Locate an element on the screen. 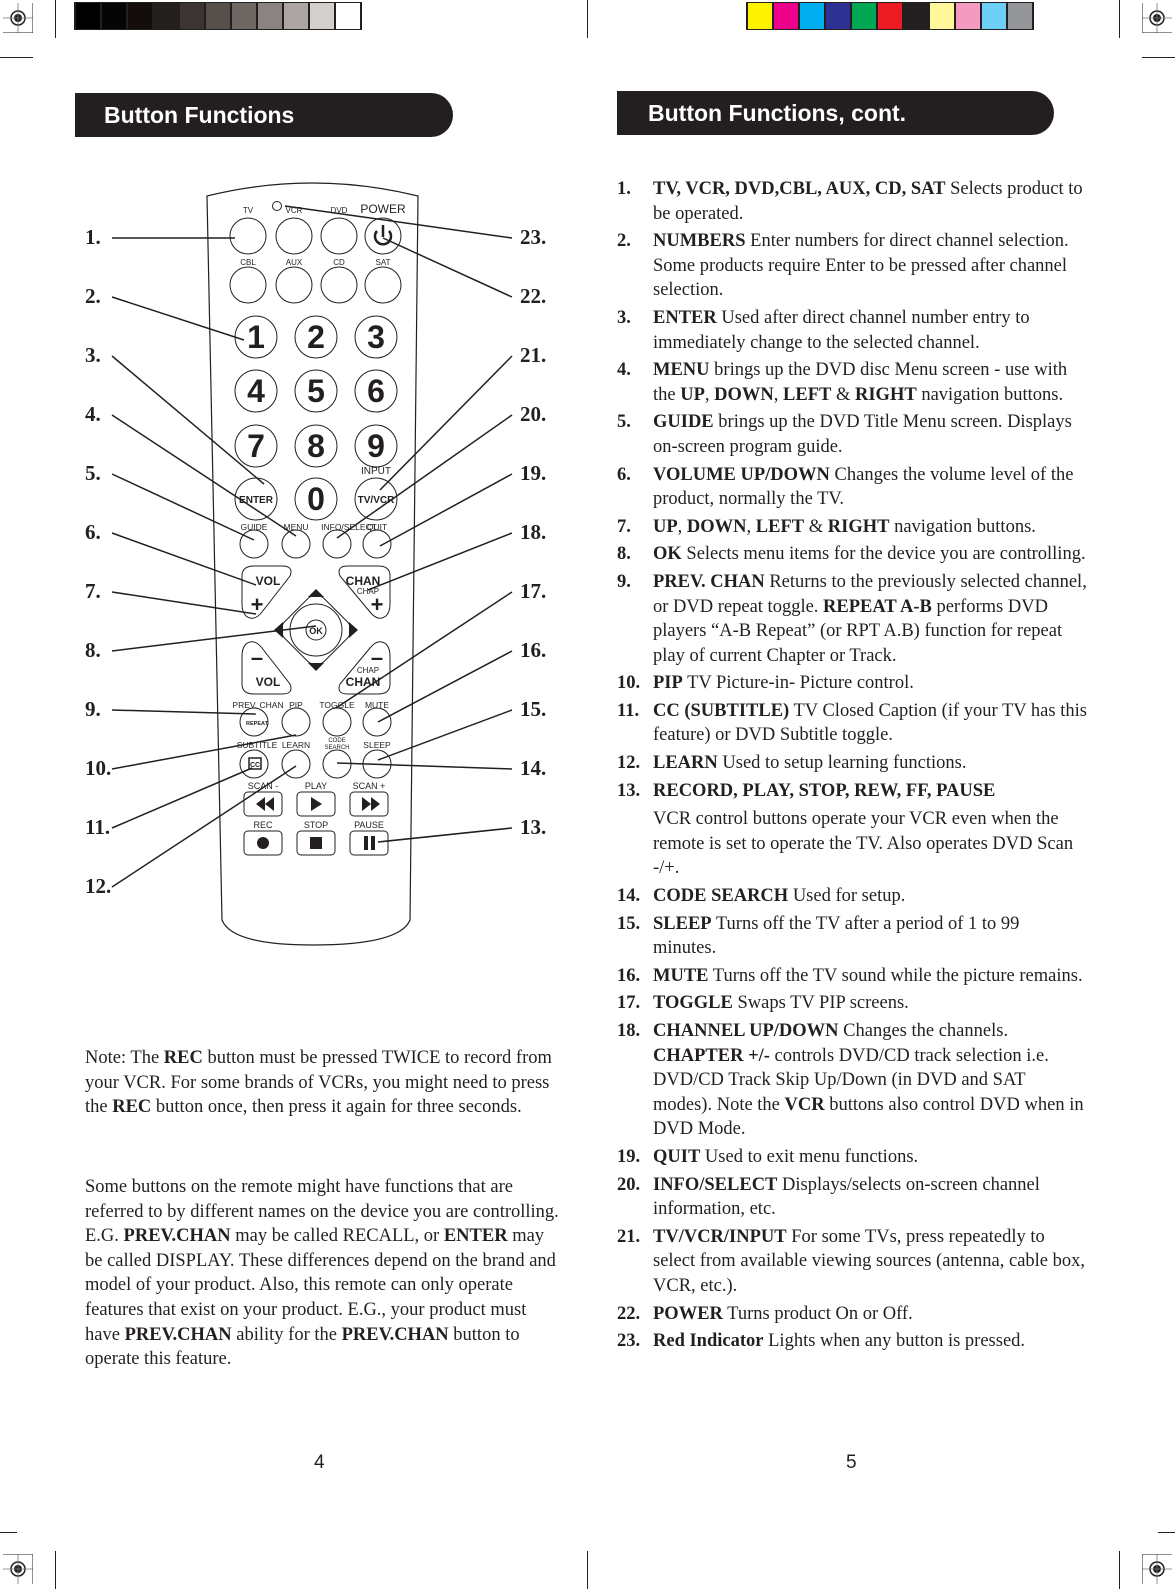 This screenshot has height=1589, width=1175. button-label: PLAY is located at coordinates (316, 786).